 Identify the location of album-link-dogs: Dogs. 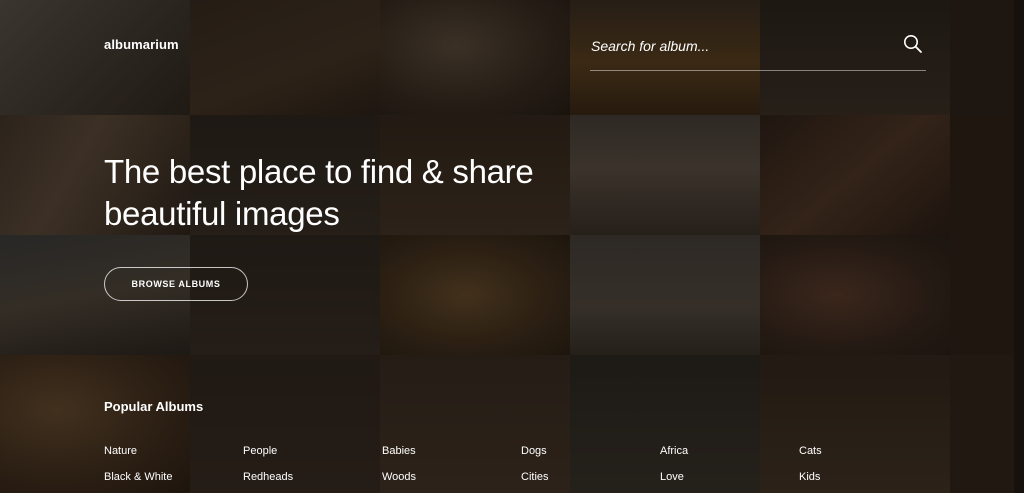
(590, 457).